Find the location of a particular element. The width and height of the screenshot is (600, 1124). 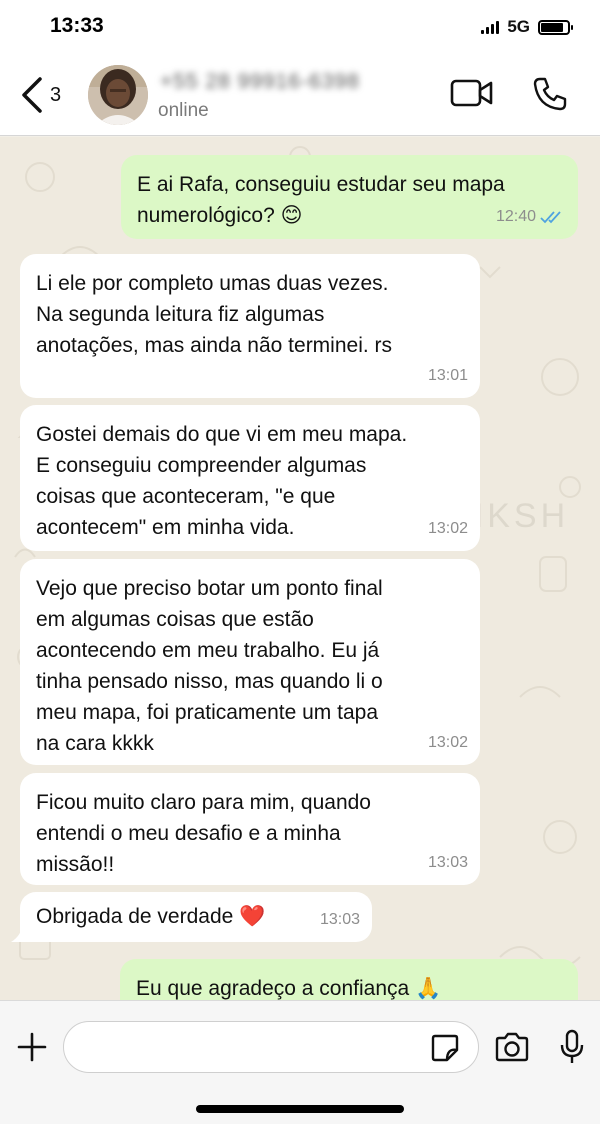

signal-icon is located at coordinates (490, 27).